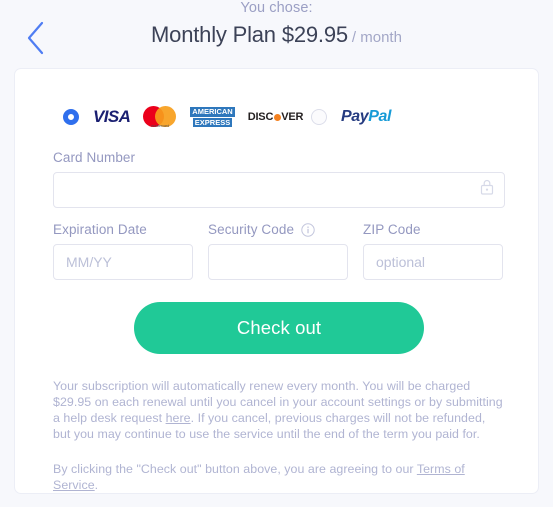 This screenshot has height=507, width=553. What do you see at coordinates (100, 229) in the screenshot?
I see `expiration-label: Expiration Date` at bounding box center [100, 229].